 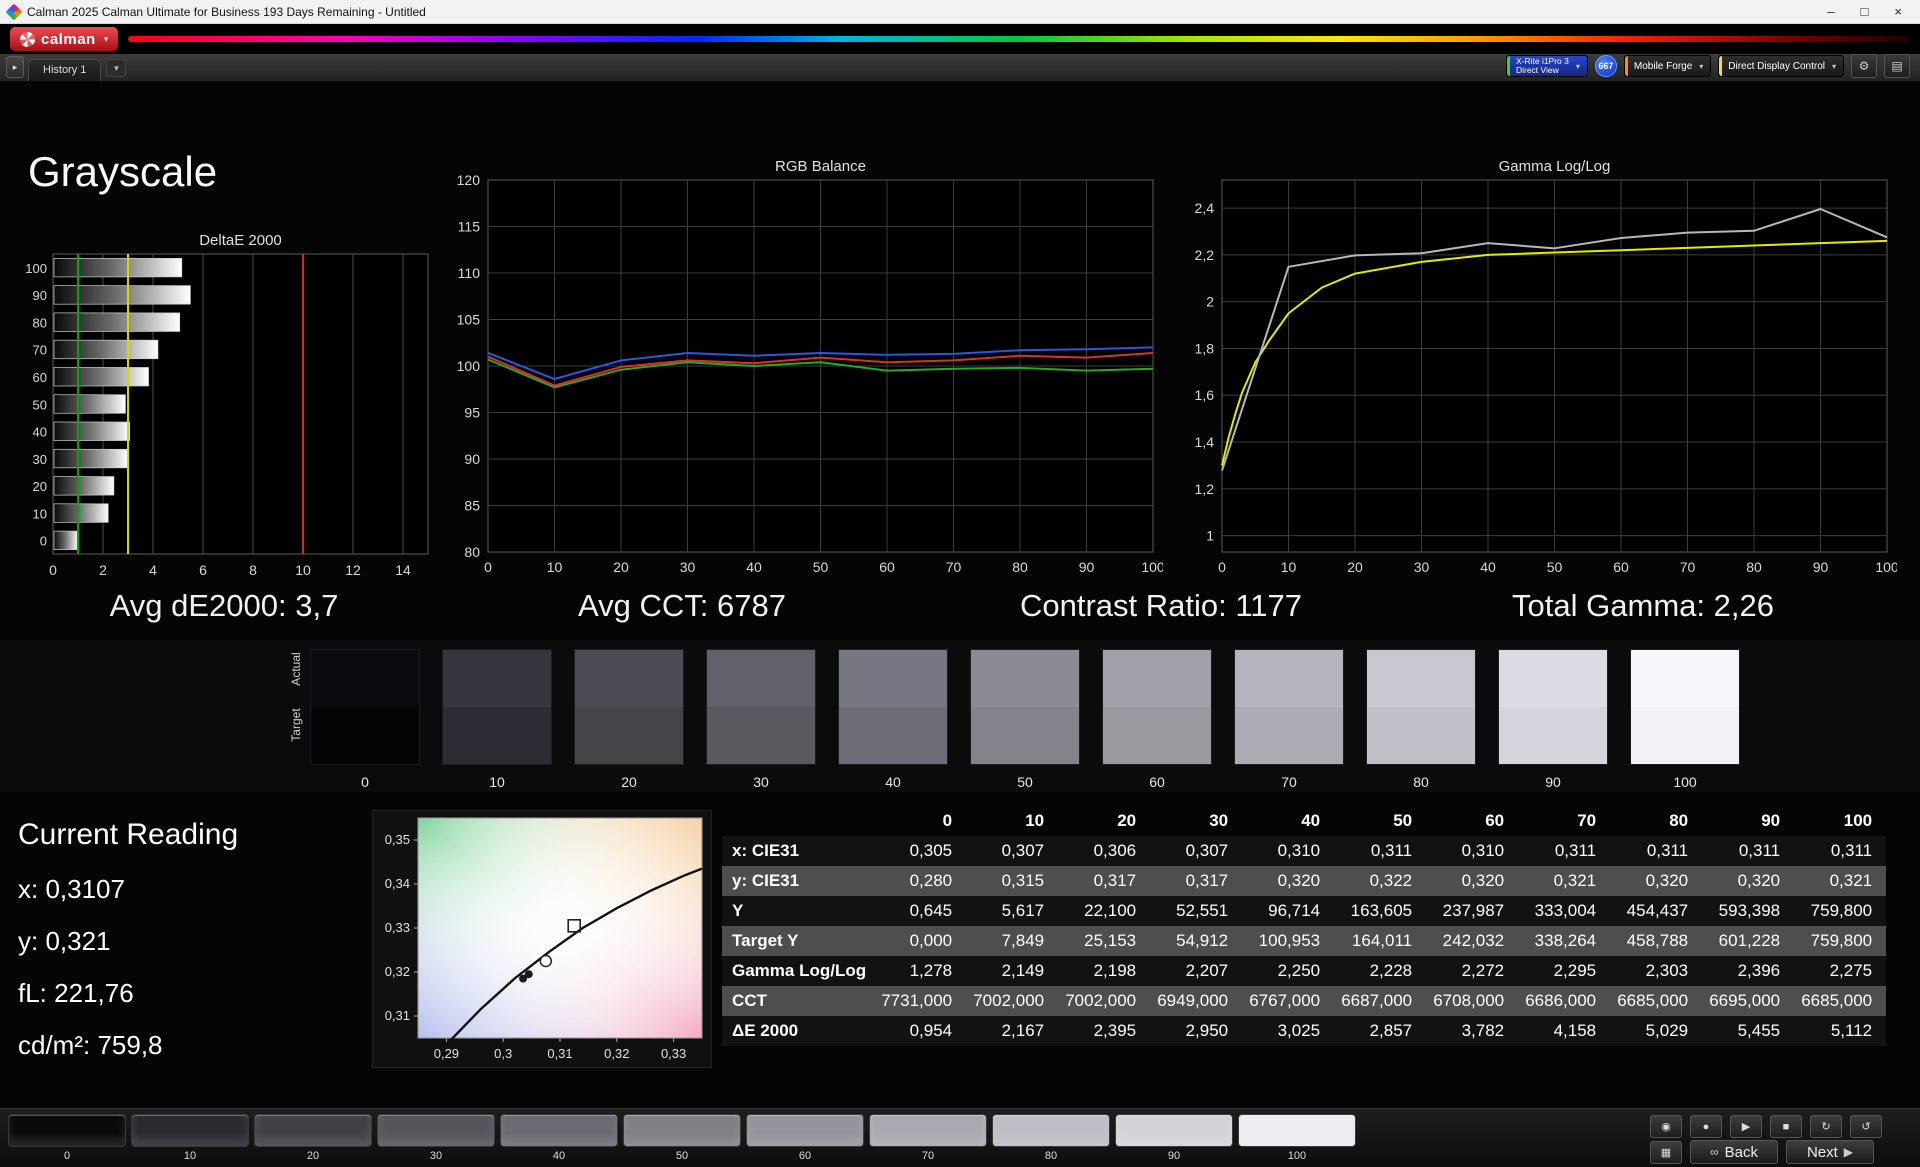 What do you see at coordinates (1830, 11) in the screenshot?
I see `minimize-button: –` at bounding box center [1830, 11].